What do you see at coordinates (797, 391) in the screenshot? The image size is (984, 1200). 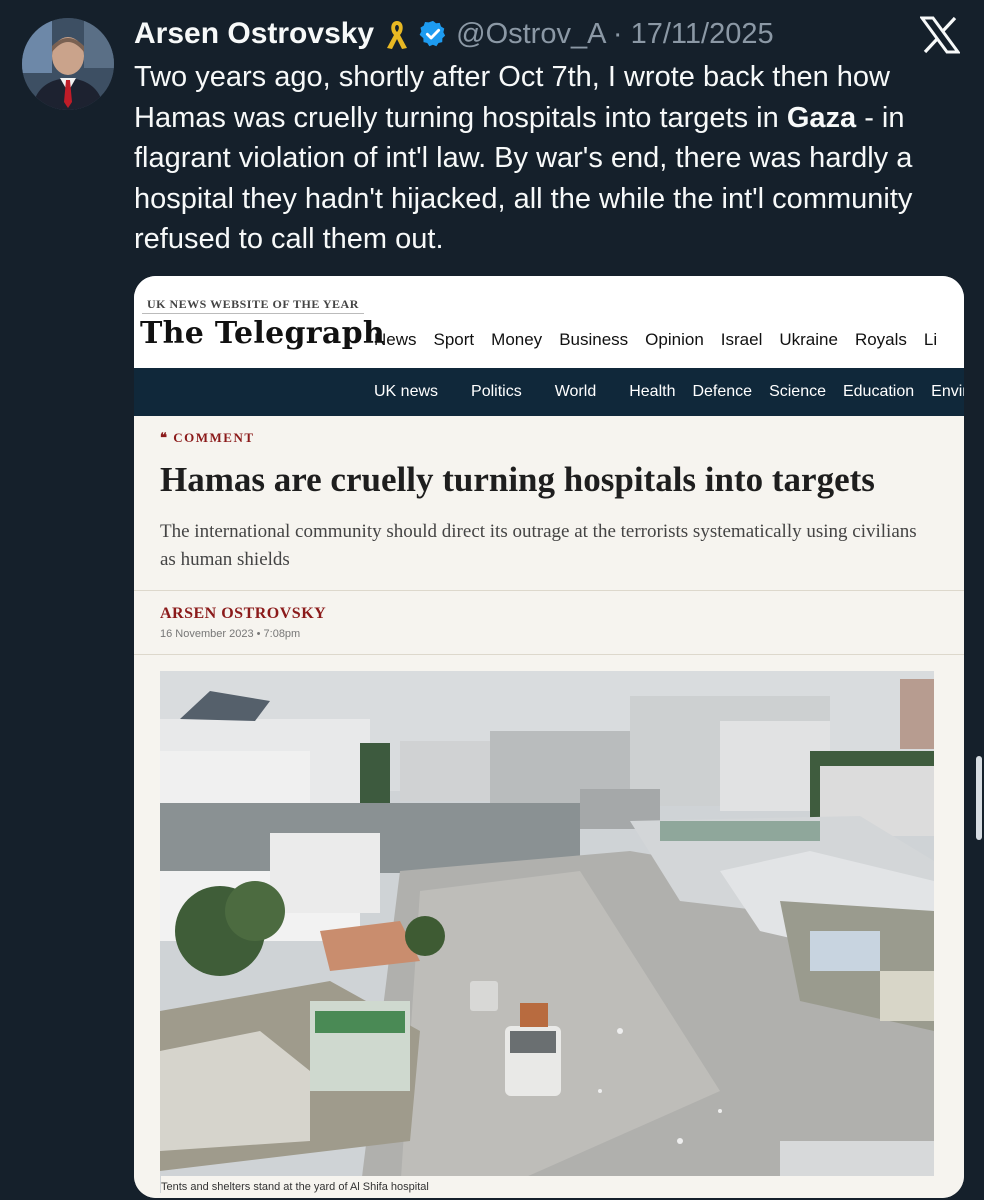 I see `sub-nav-item: Science` at bounding box center [797, 391].